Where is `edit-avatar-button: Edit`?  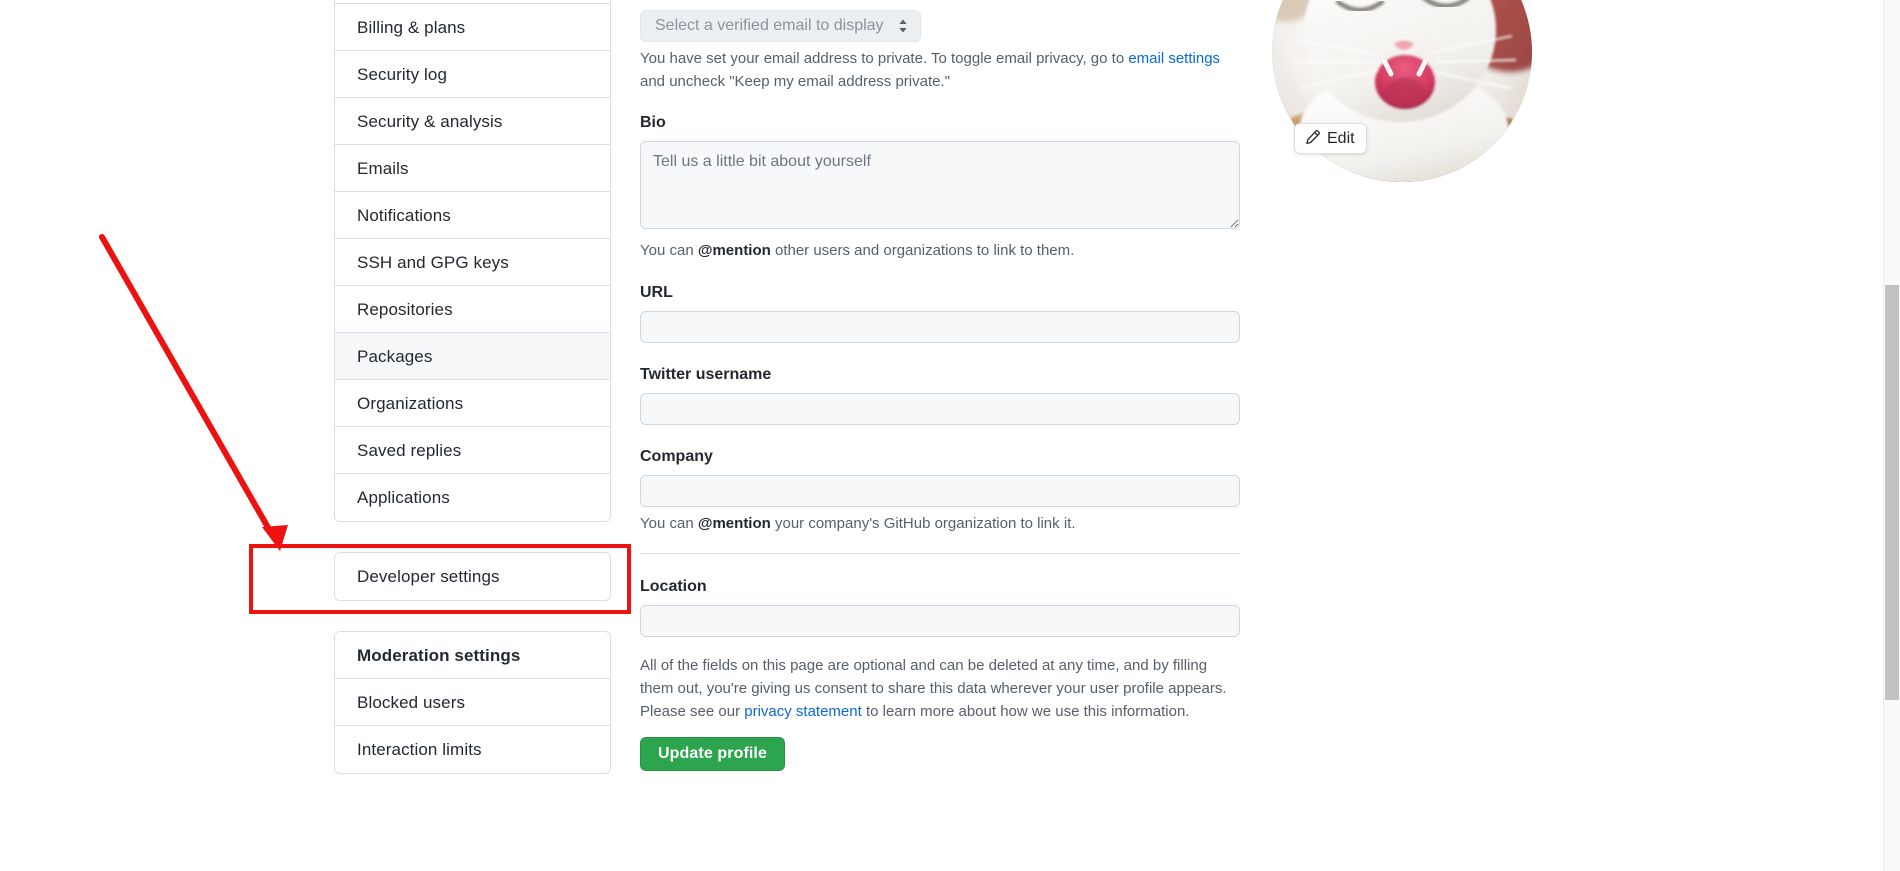 edit-avatar-button: Edit is located at coordinates (1330, 138).